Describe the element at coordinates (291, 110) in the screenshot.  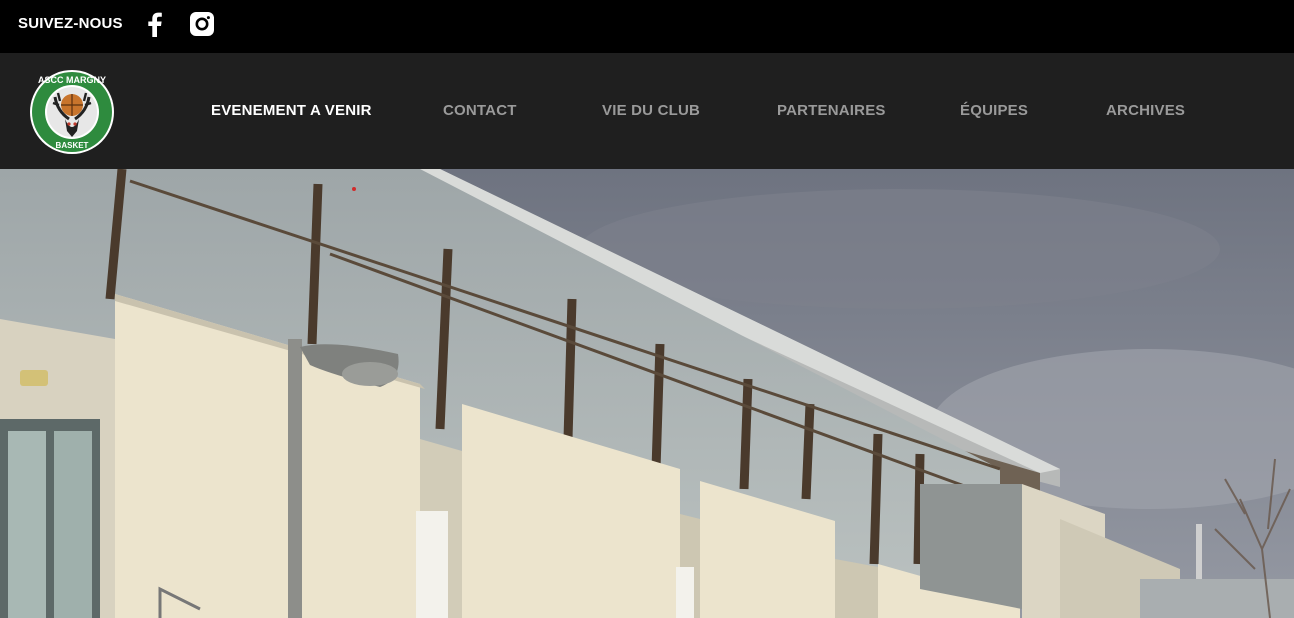
I see `nav-item-evenement: EVENEMENT A VENIR` at that location.